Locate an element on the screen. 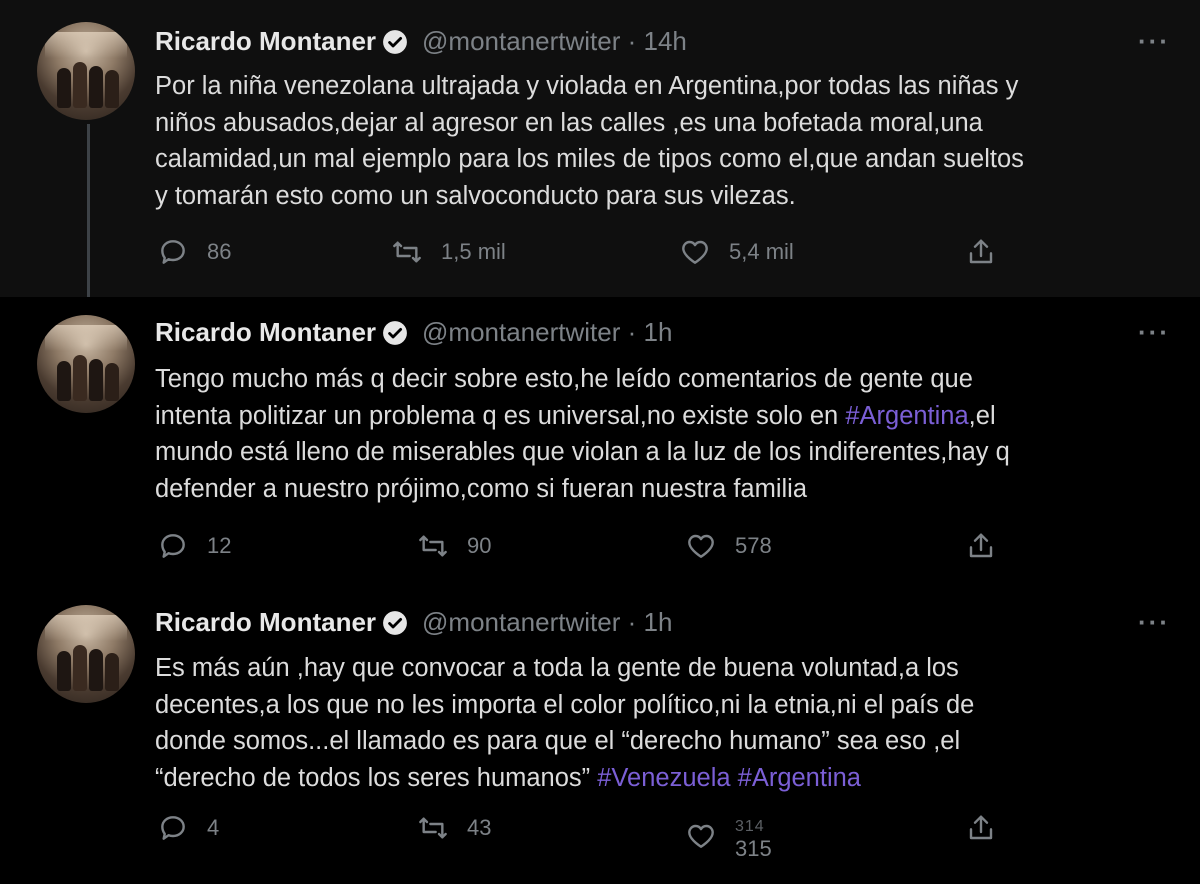 Image resolution: width=1200 pixels, height=884 pixels. like-count: 5,4 mil is located at coordinates (761, 251).